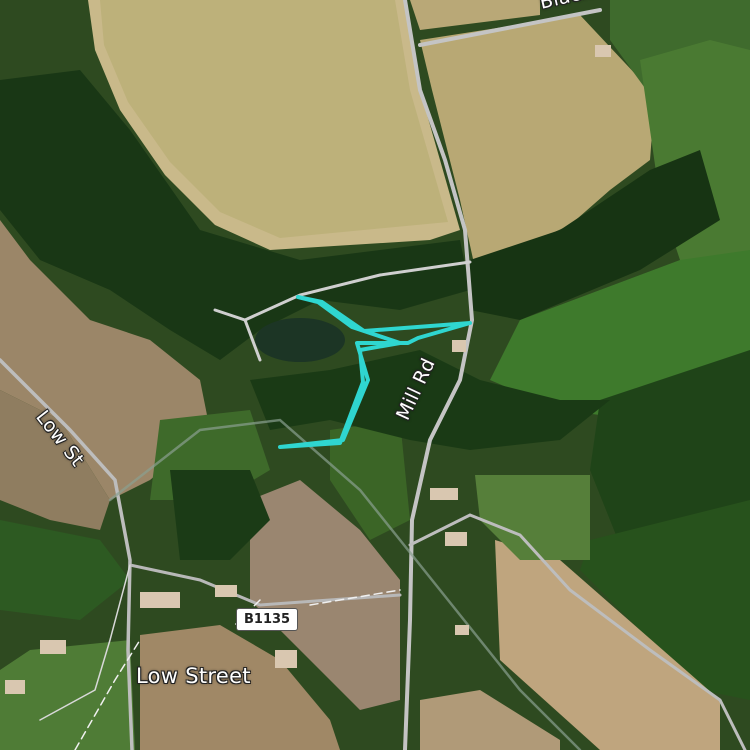 The height and width of the screenshot is (750, 750). What do you see at coordinates (193, 676) in the screenshot?
I see `place-label-low-street: Low Street` at bounding box center [193, 676].